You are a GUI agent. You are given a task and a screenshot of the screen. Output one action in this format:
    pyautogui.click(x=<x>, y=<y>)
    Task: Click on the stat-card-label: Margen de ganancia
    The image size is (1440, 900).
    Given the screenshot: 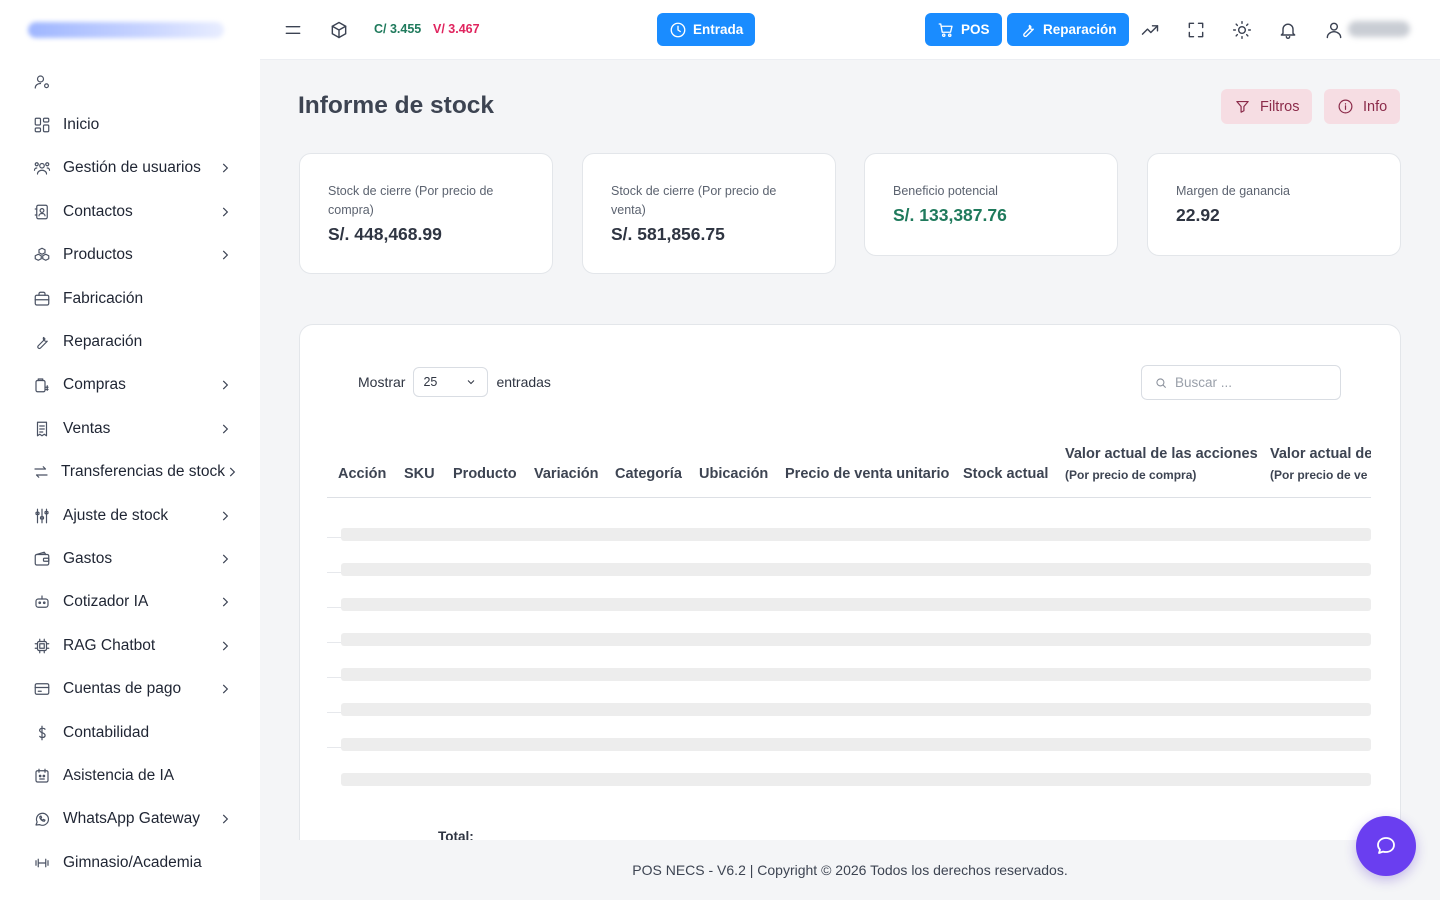 What is the action you would take?
    pyautogui.click(x=1233, y=191)
    